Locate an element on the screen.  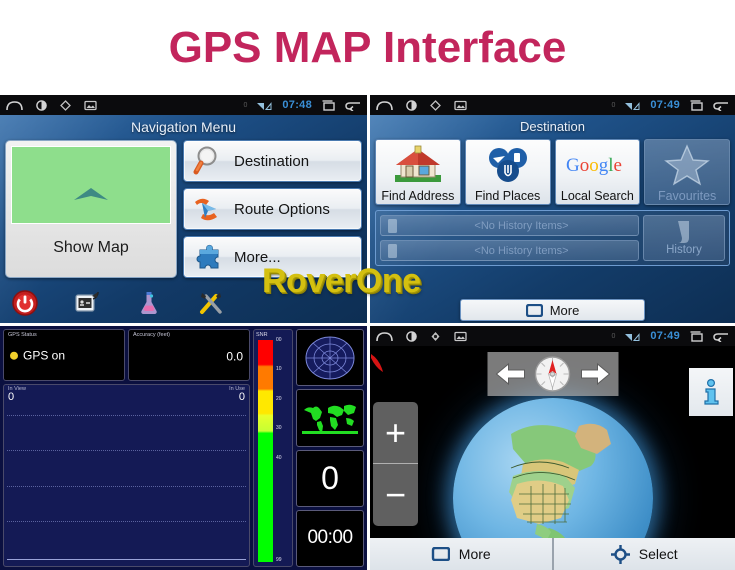
tile-find-places: Find Places is located at coordinates (507, 172).